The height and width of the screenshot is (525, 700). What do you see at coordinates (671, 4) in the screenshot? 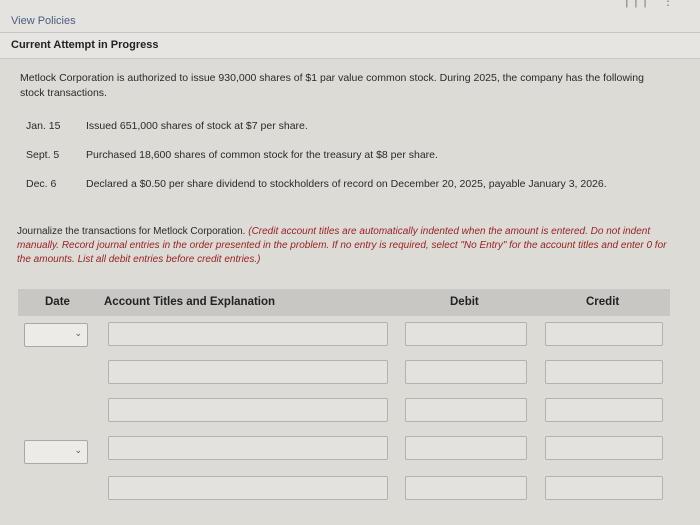
I see `more-icon: ⋮` at bounding box center [671, 4].